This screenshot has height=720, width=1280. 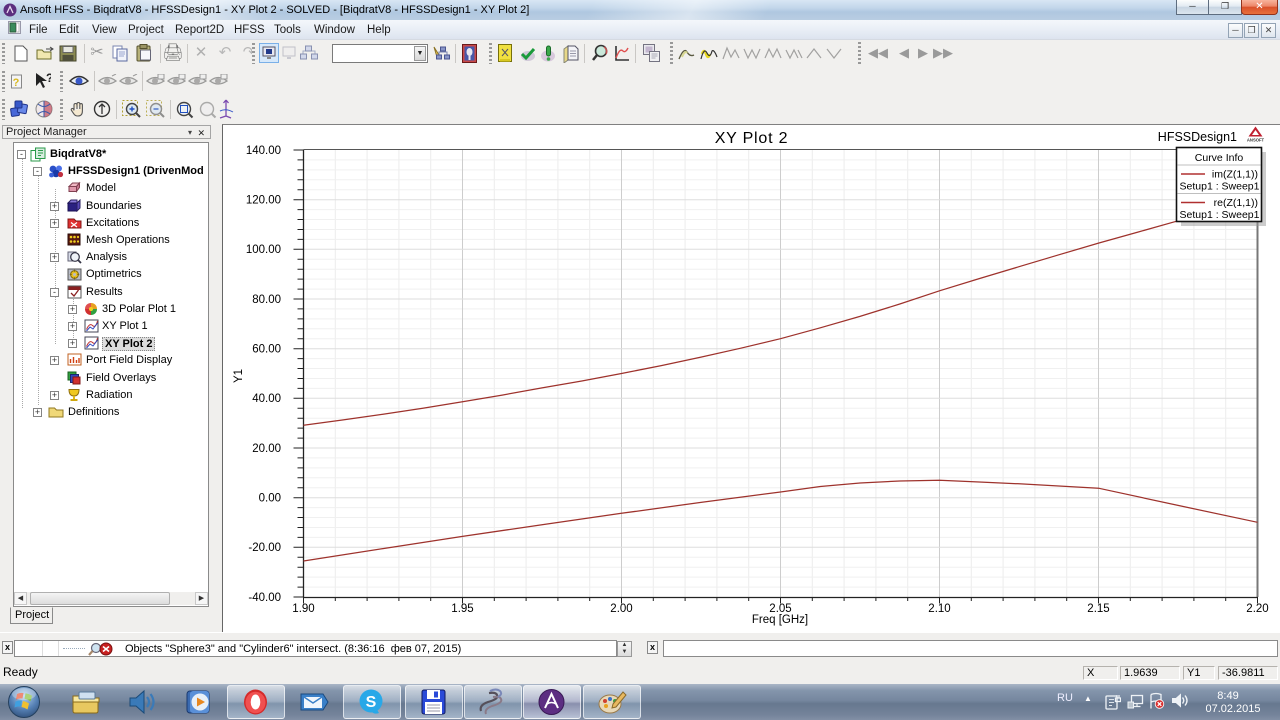 I want to click on svg-text: re(Z(1,1)), so click(x=1236, y=203).